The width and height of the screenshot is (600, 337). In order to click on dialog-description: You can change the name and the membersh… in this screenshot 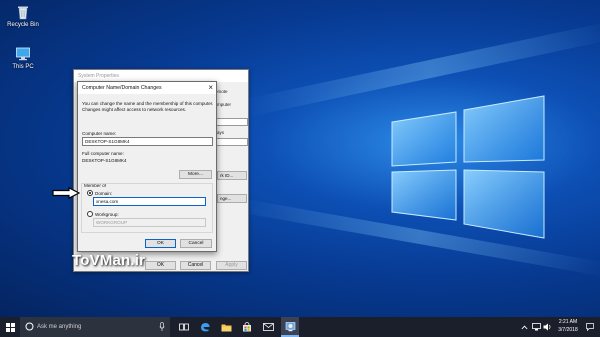, I will do `click(148, 106)`.